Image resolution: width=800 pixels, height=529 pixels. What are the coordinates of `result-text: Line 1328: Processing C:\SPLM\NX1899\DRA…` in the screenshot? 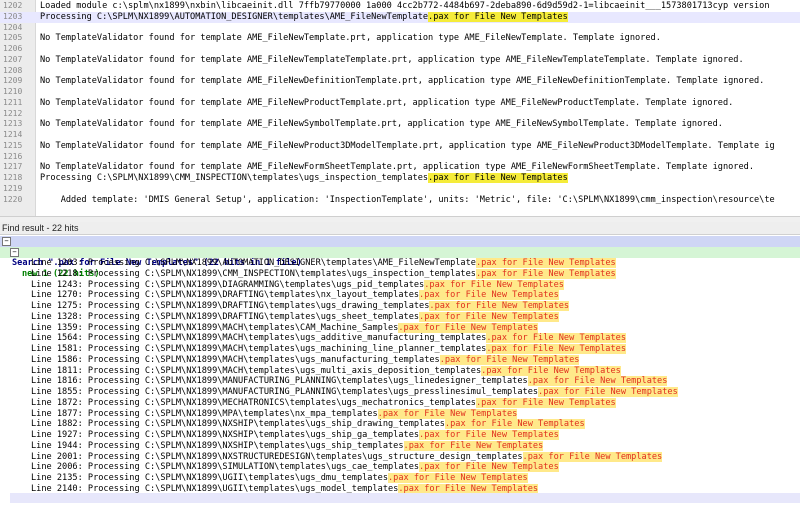 It's located at (225, 316).